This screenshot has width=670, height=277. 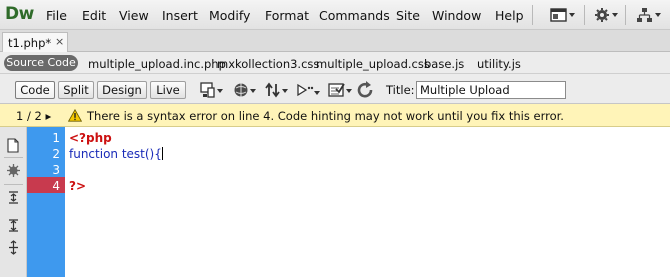 I want to click on document-tab-bar: t1.php* ×, so click(x=335, y=41).